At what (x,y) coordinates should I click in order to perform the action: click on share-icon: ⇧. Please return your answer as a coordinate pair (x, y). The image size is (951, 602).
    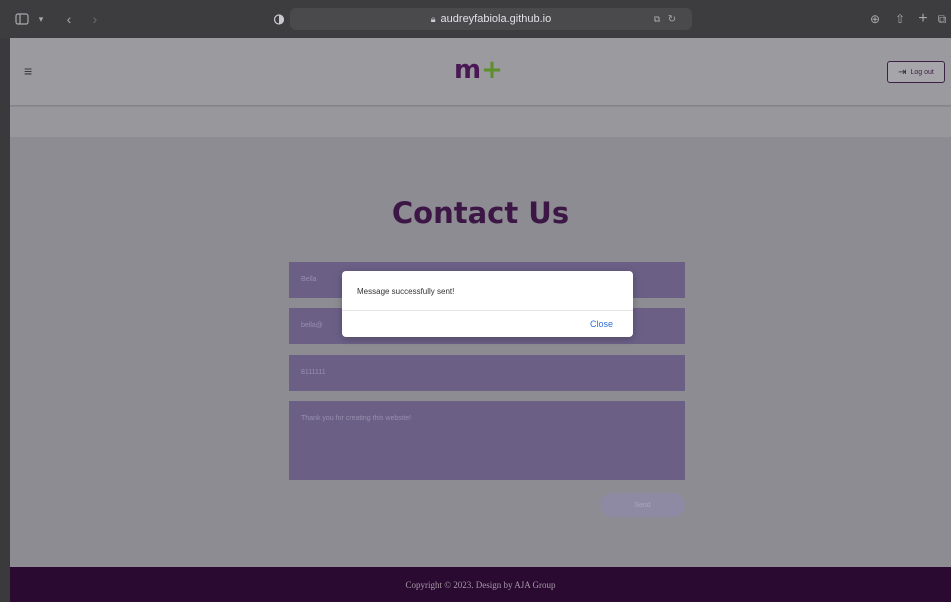
    Looking at the image, I should click on (900, 19).